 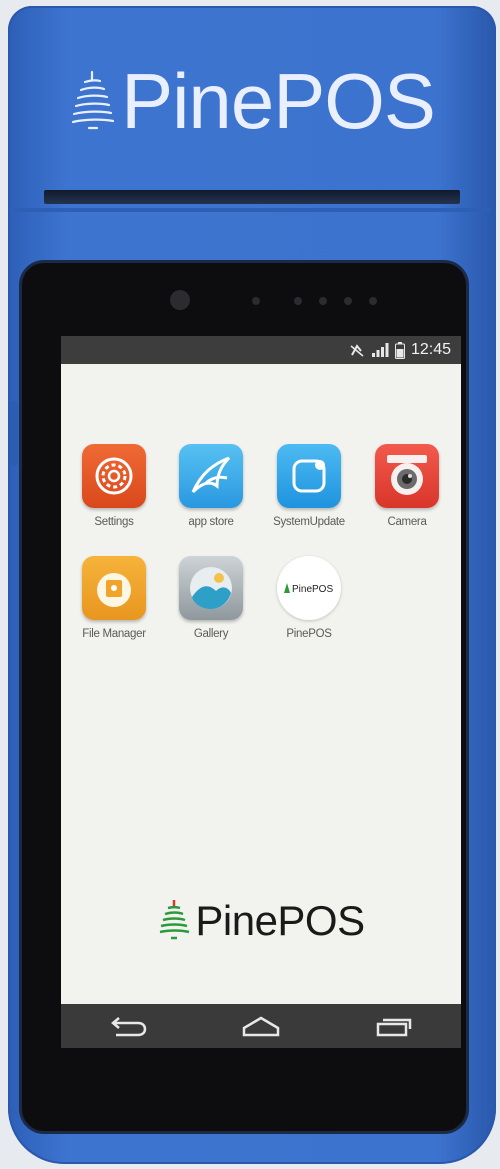 What do you see at coordinates (309, 522) in the screenshot?
I see `app-label: SystemUpdate` at bounding box center [309, 522].